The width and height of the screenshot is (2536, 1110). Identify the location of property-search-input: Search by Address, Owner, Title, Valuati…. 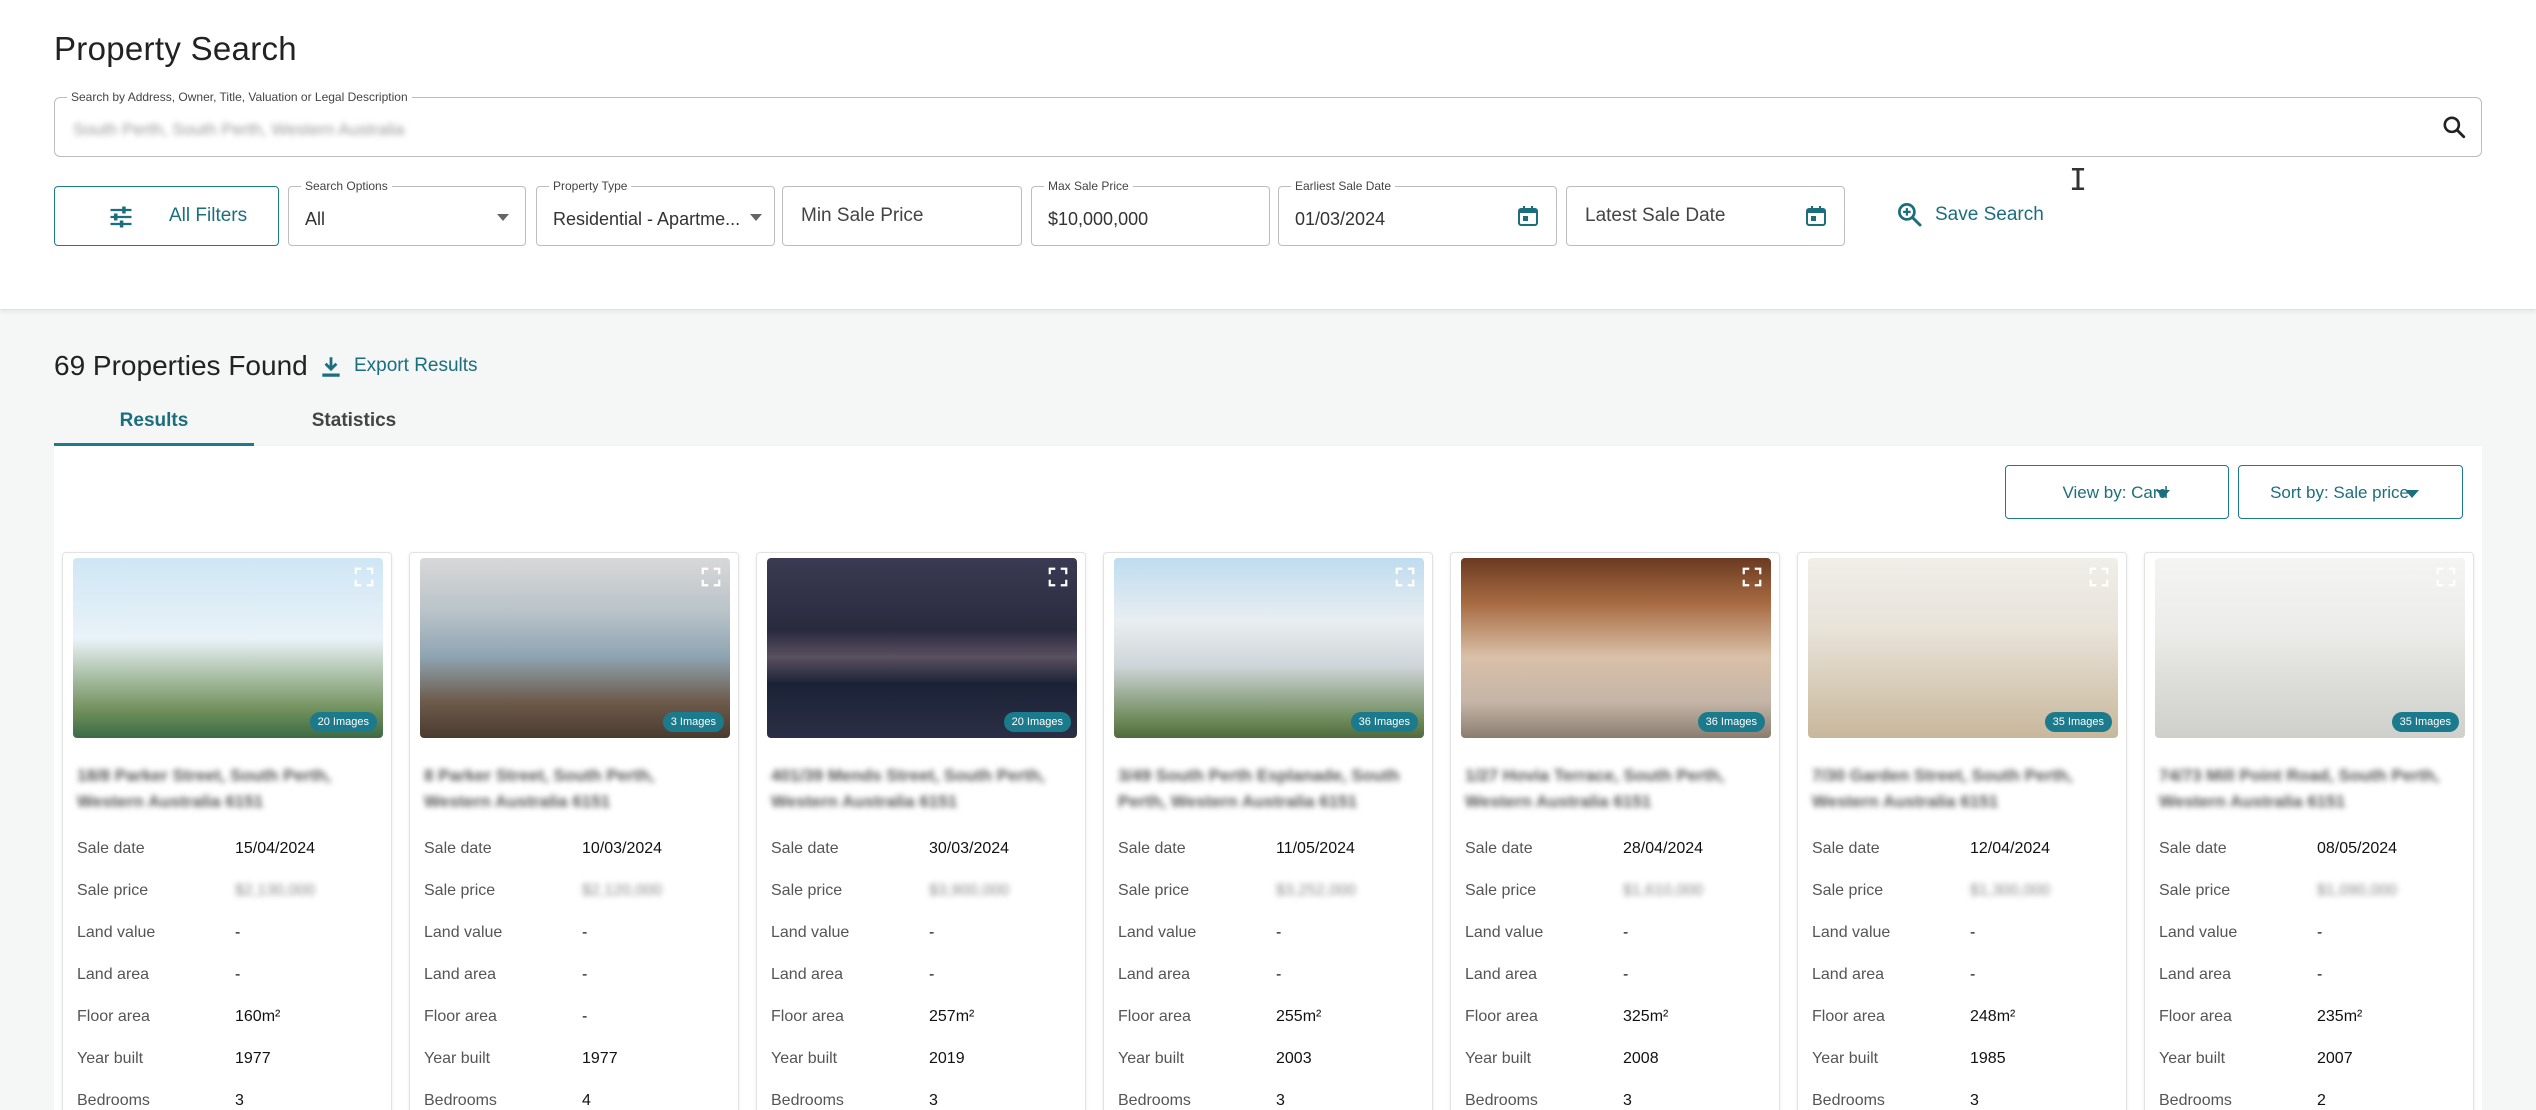
(1268, 123).